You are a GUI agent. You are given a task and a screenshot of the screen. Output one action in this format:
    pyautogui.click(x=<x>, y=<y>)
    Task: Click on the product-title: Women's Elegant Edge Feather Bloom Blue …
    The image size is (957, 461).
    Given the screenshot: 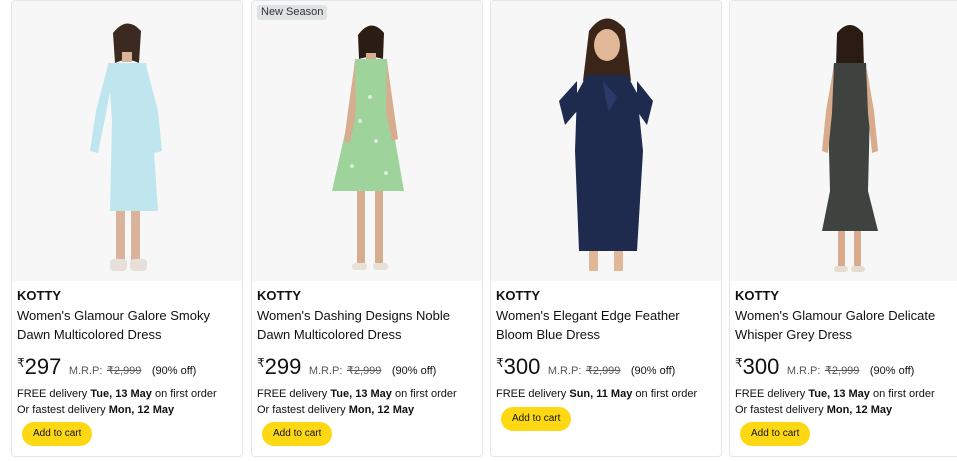 What is the action you would take?
    pyautogui.click(x=607, y=325)
    